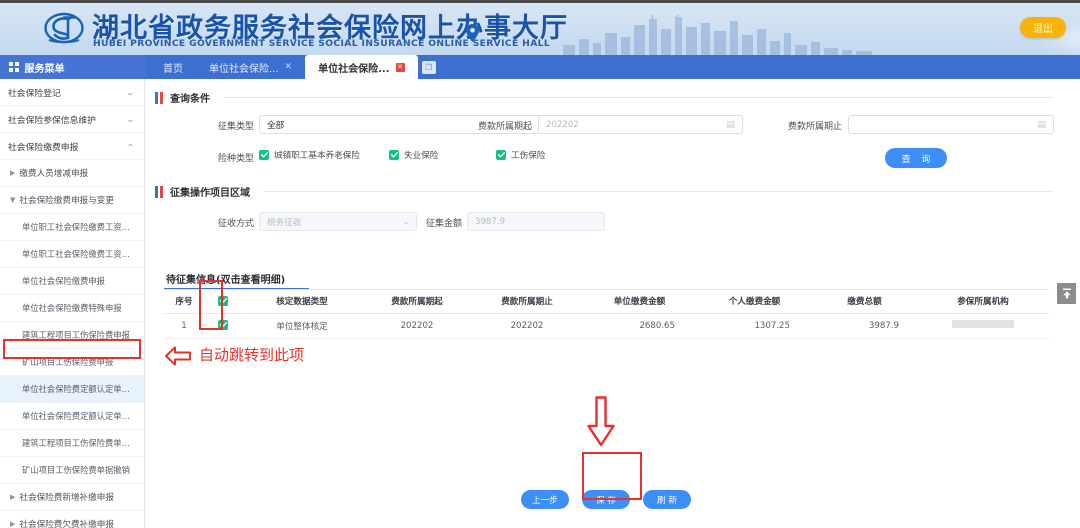 The height and width of the screenshot is (528, 1080). Describe the element at coordinates (130, 146) in the screenshot. I see `chevron-up-icon: ⌄` at that location.